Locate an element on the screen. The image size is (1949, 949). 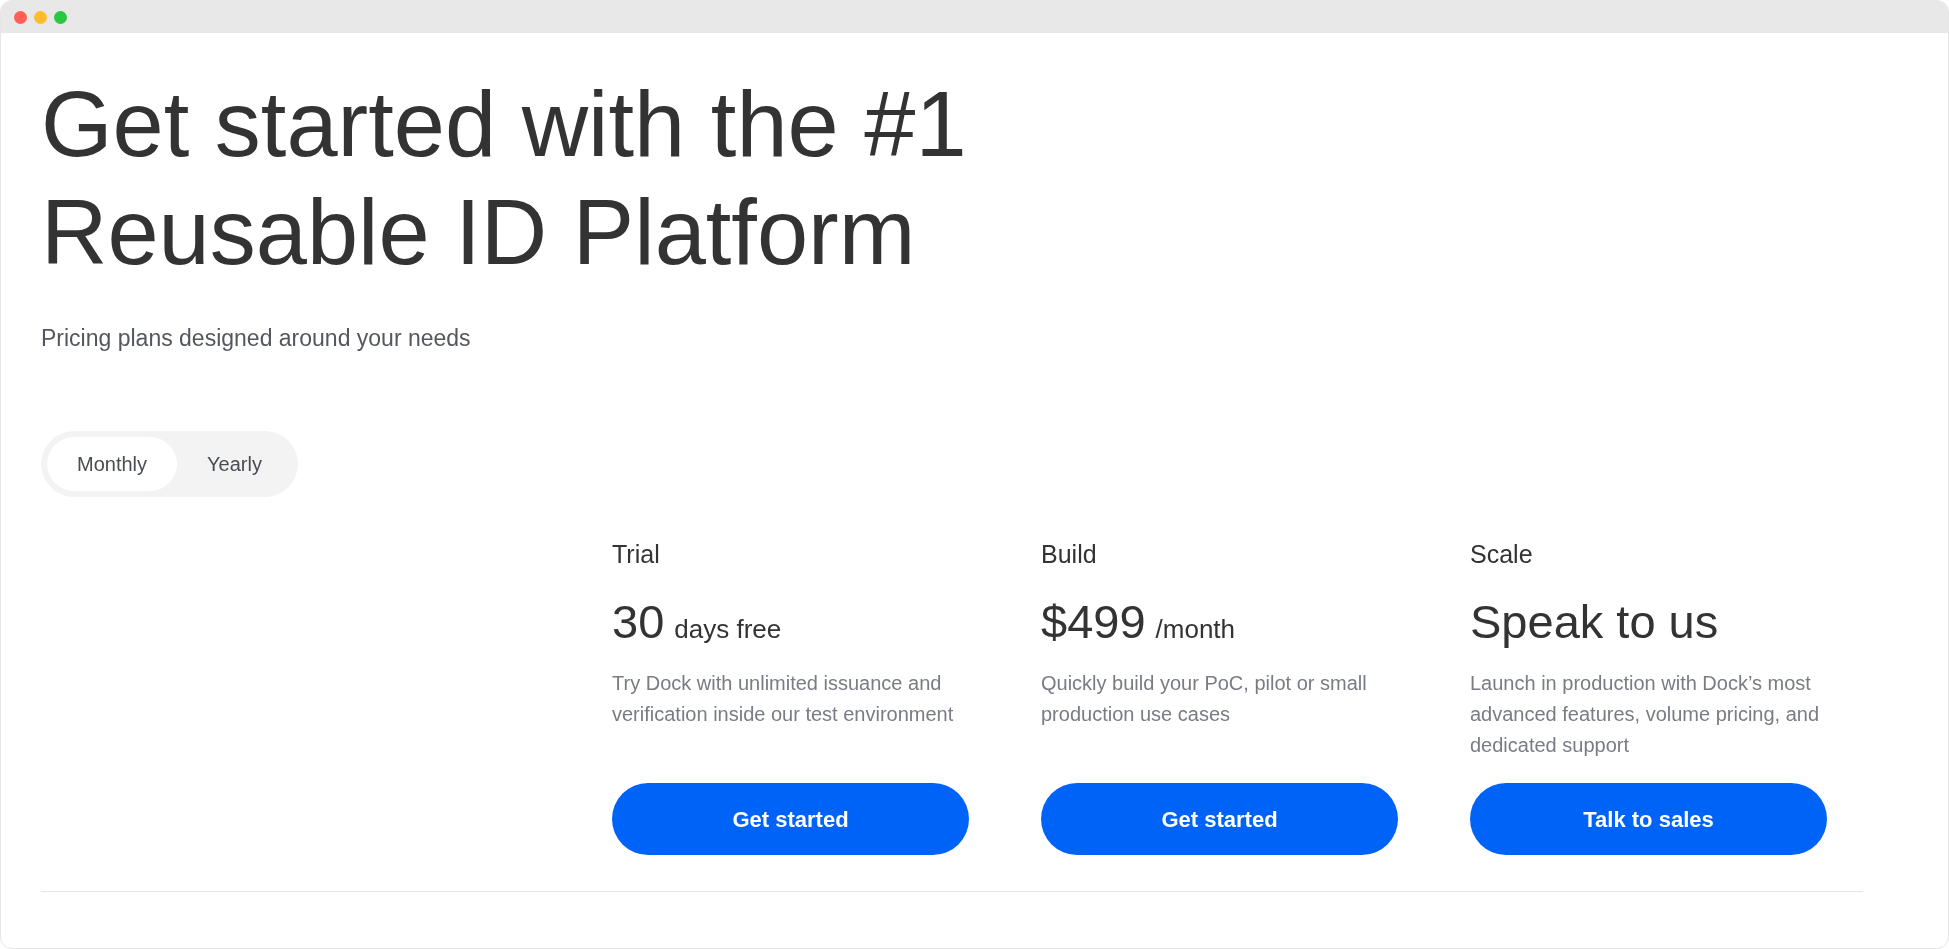
plan-description: Launch in production with Dock’s most advanced features, volume pricing, and dedicated support is located at coordinates (1645, 714).